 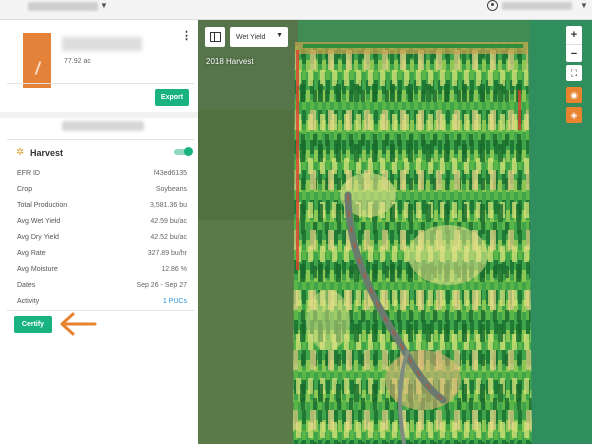 I want to click on zoom-out-button: −, so click(x=574, y=53).